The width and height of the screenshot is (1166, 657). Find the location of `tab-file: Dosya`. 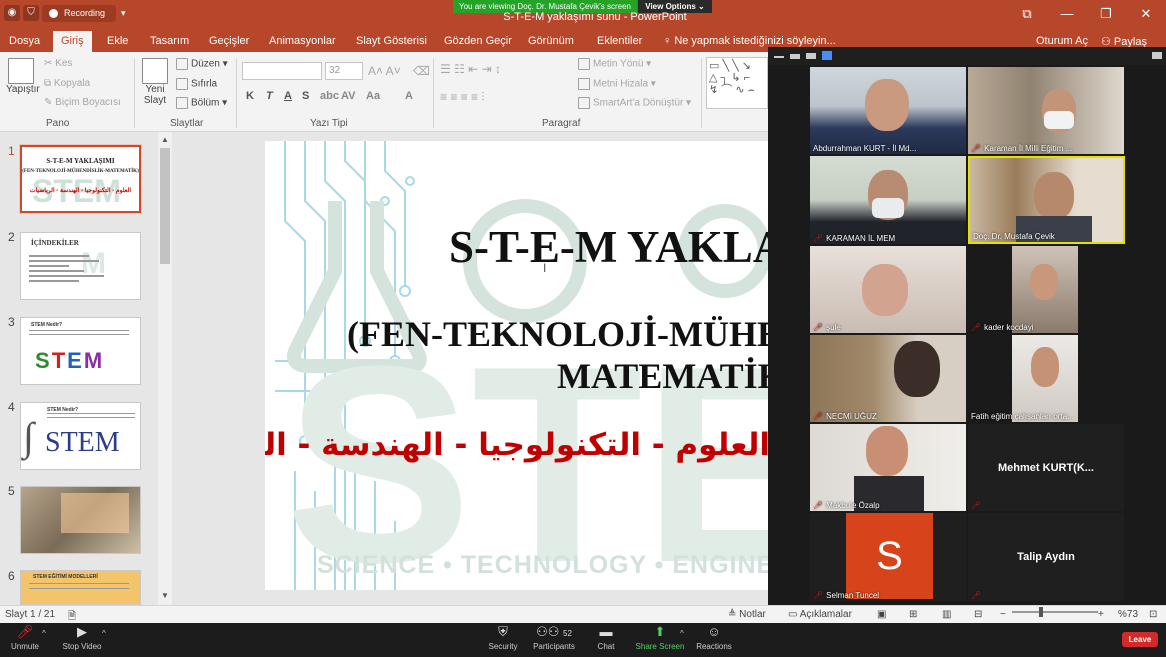

tab-file: Dosya is located at coordinates (24, 41).